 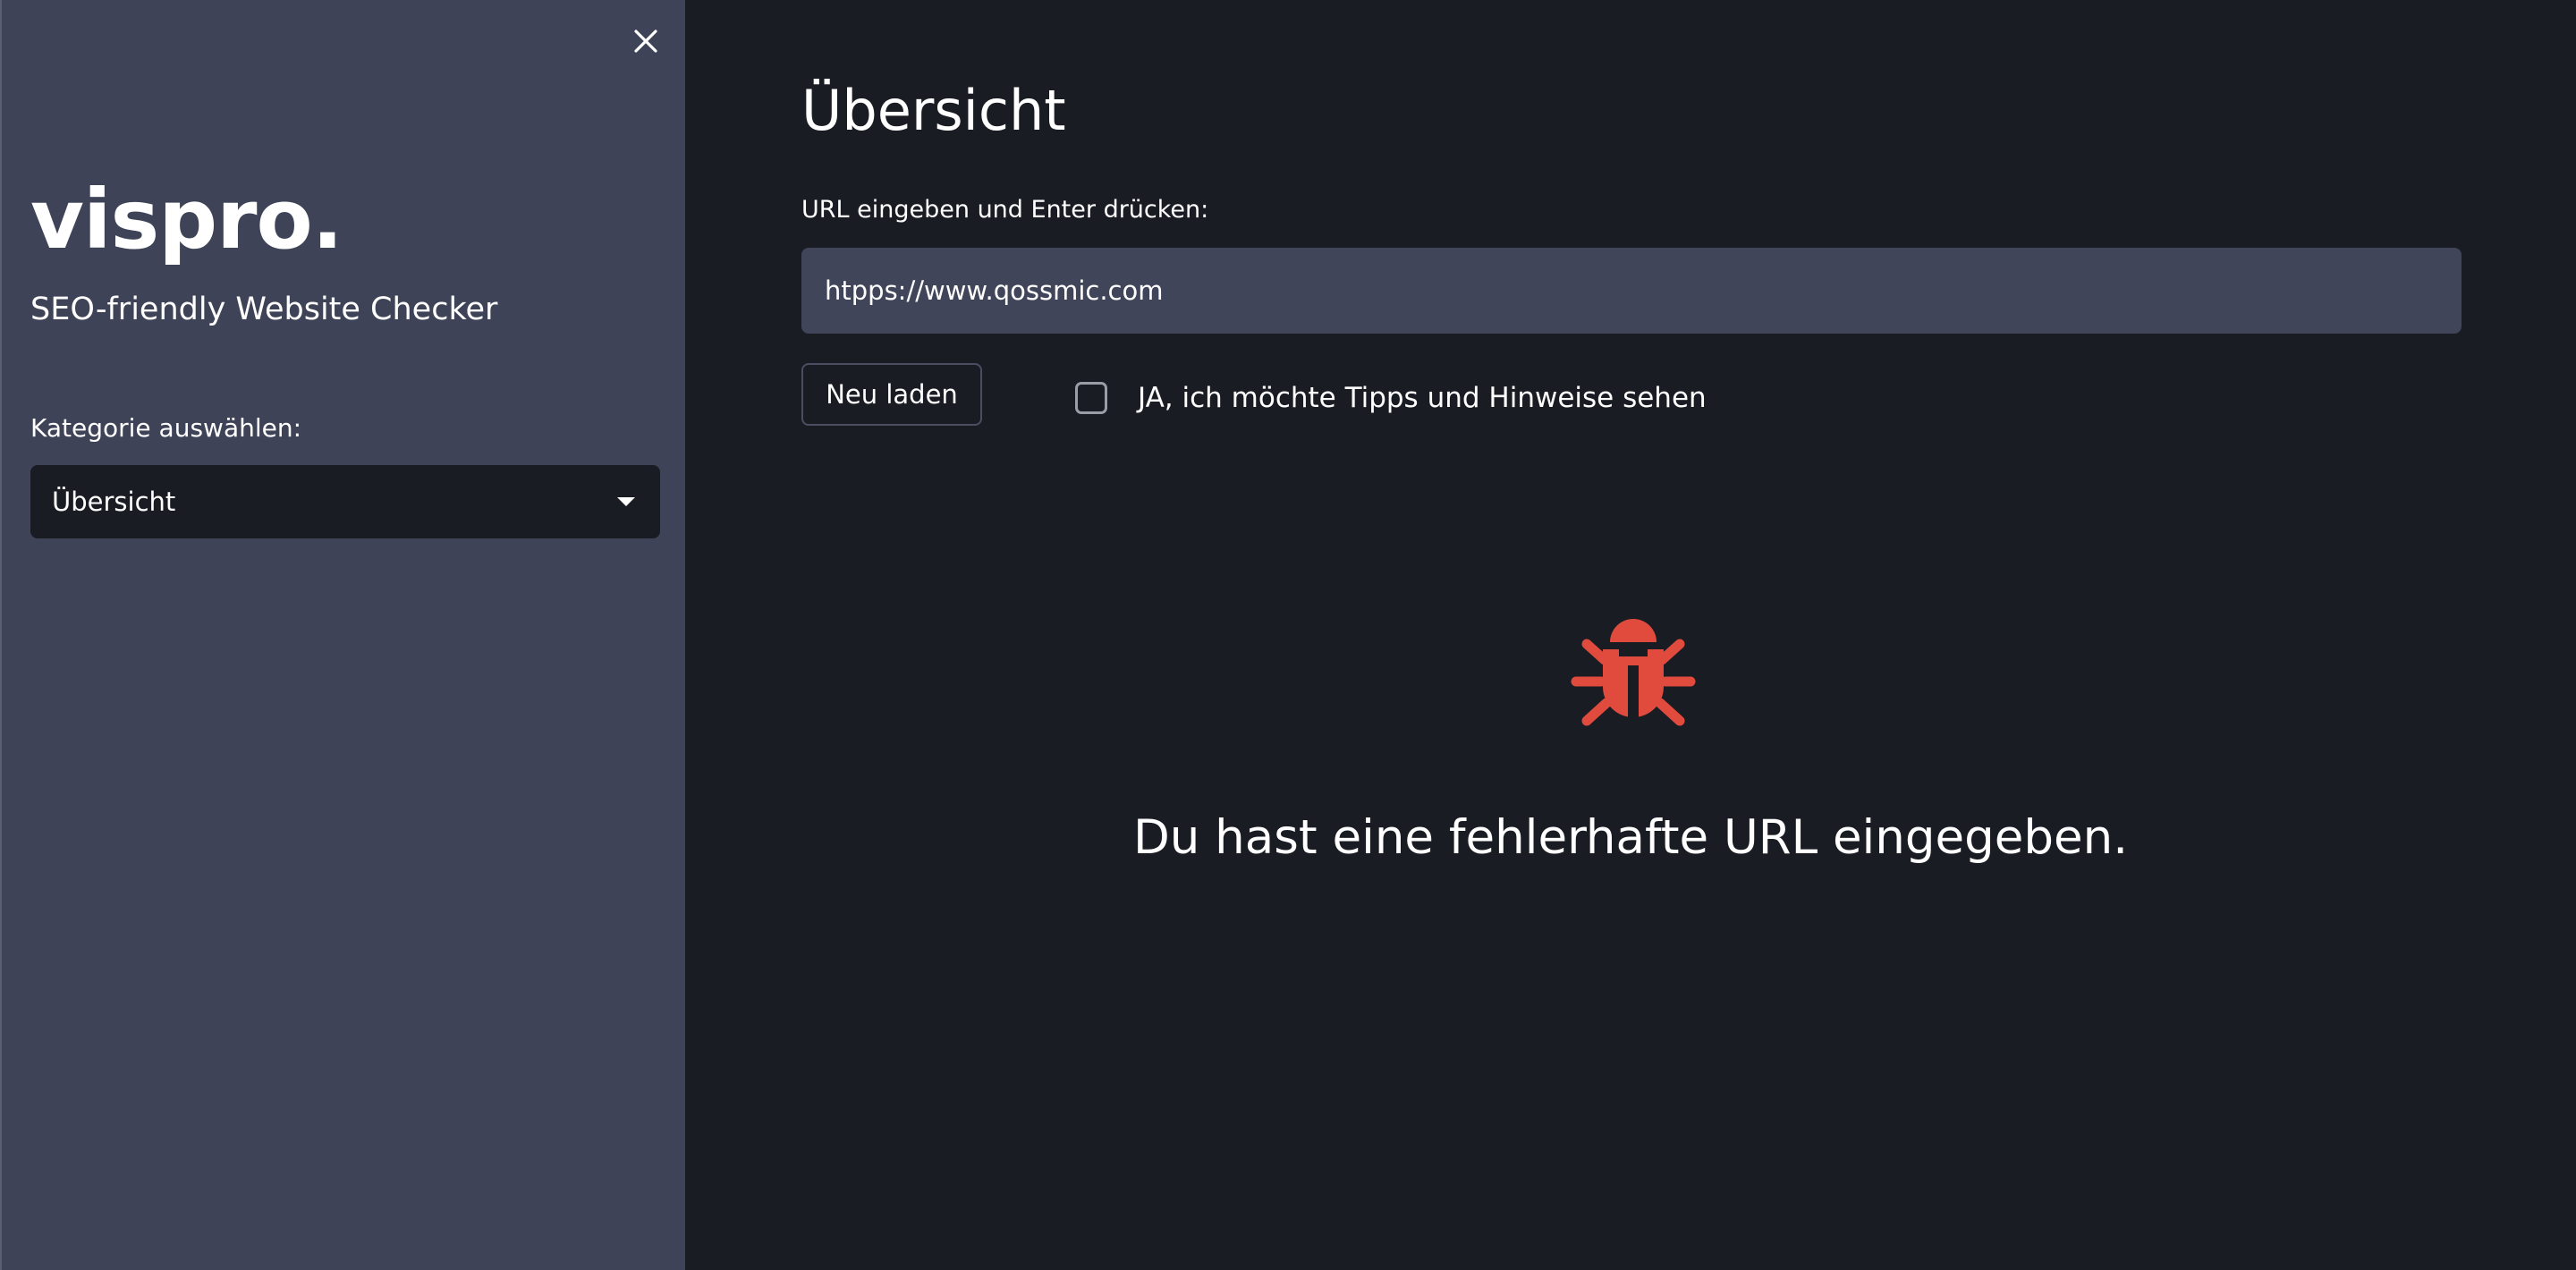 I want to click on url-input, so click(x=1631, y=291).